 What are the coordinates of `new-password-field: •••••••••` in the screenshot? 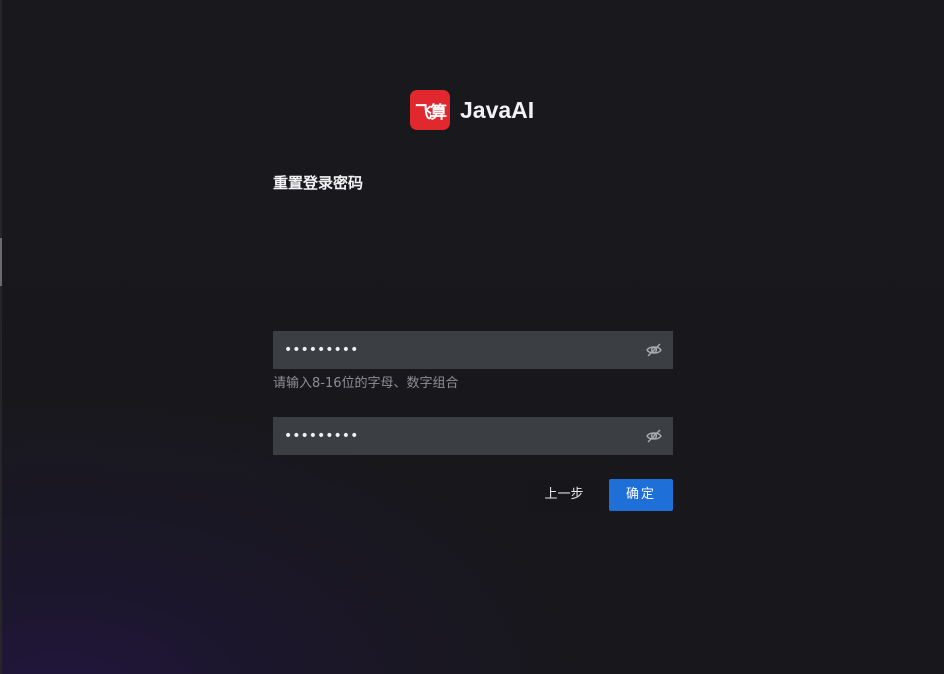 It's located at (473, 350).